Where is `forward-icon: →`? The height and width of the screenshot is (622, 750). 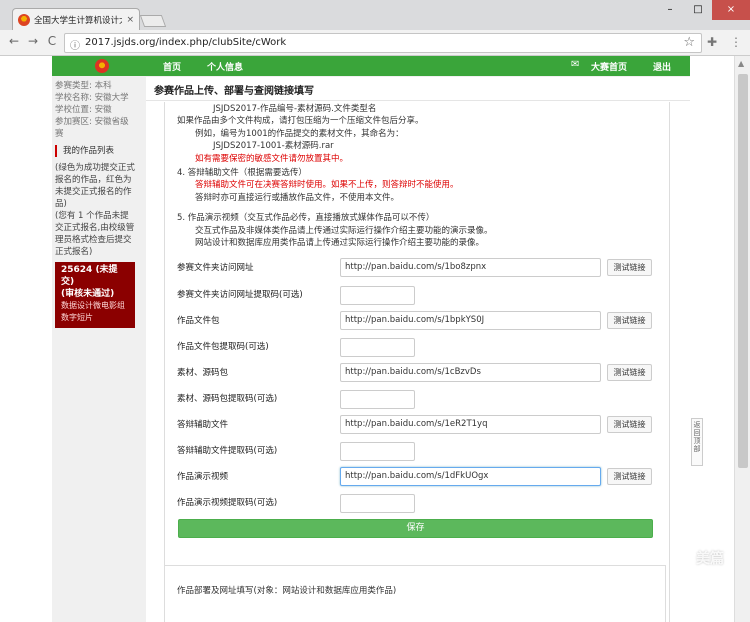 forward-icon: → is located at coordinates (33, 41).